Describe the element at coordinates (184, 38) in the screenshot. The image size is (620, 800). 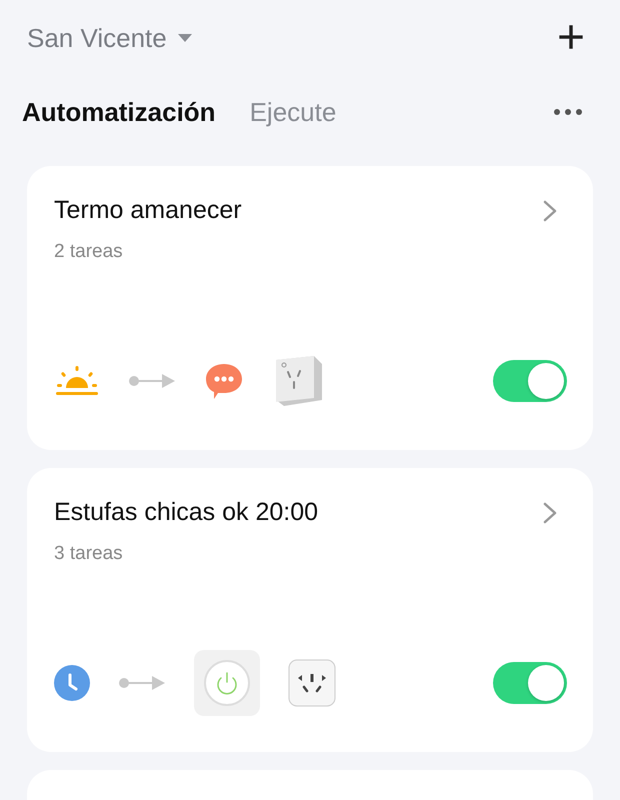
I see `caret-icon` at that location.